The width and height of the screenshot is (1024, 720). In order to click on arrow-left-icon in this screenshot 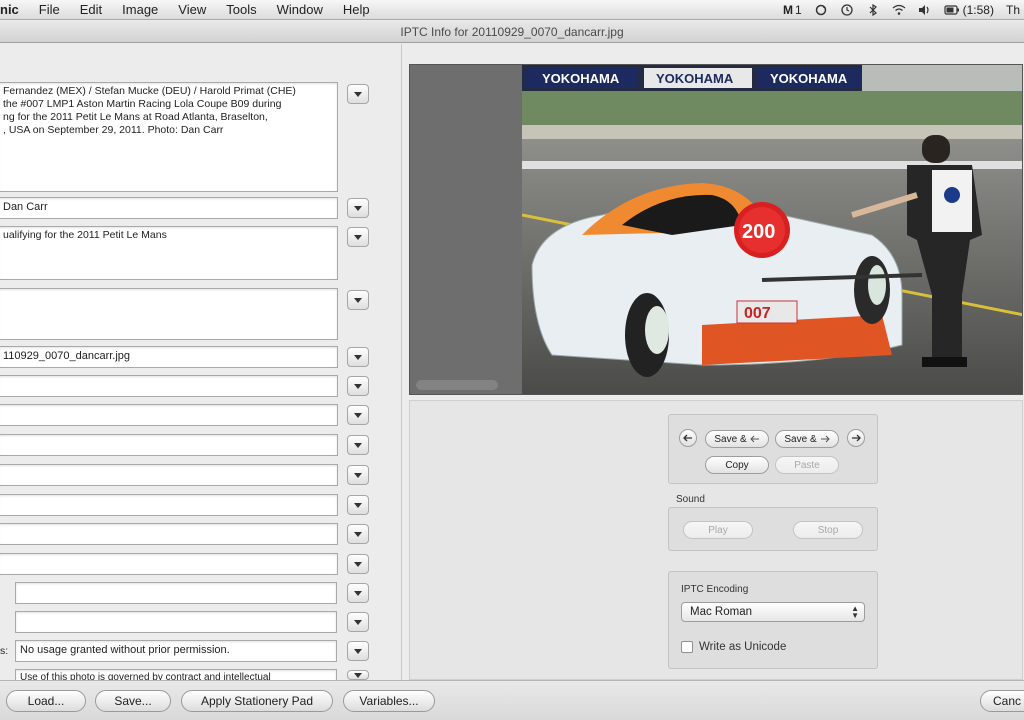, I will do `click(687, 438)`.